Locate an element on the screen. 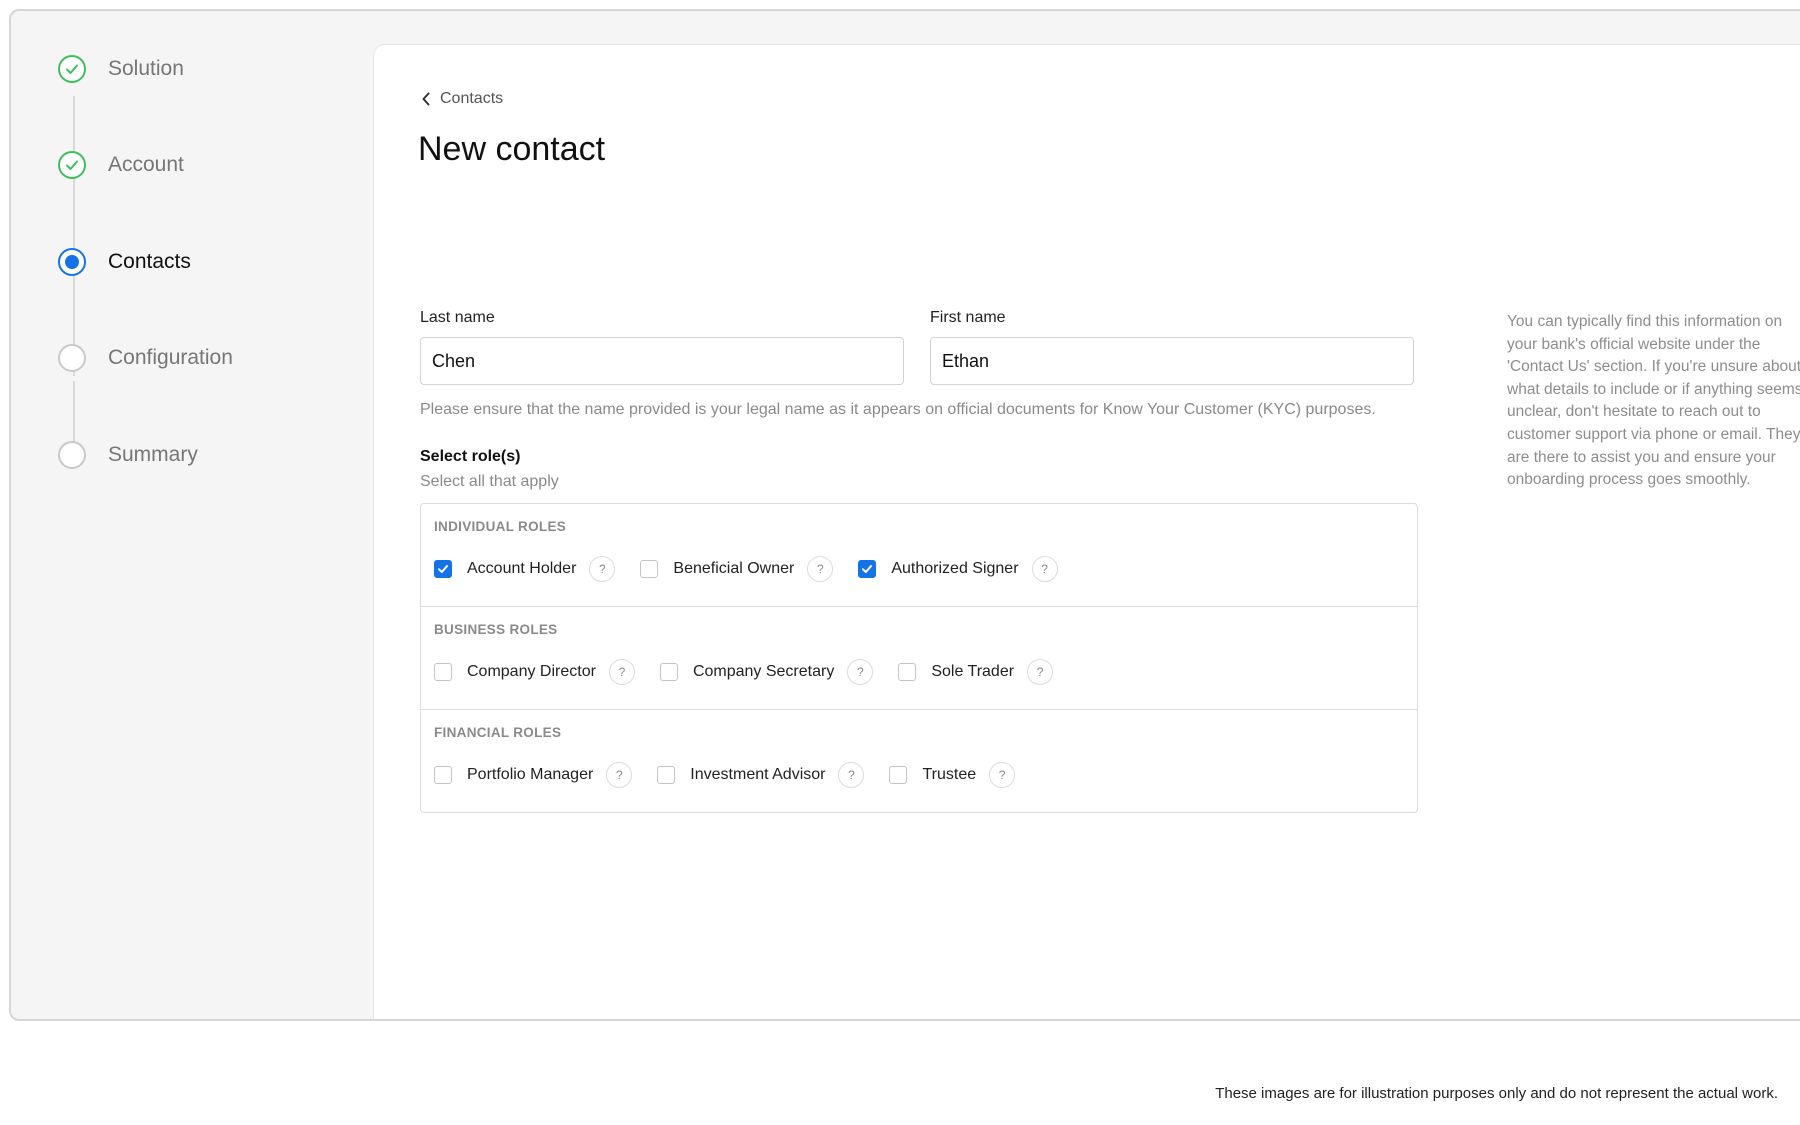  role-option-company-secretary: Company Secretary ? is located at coordinates (766, 672).